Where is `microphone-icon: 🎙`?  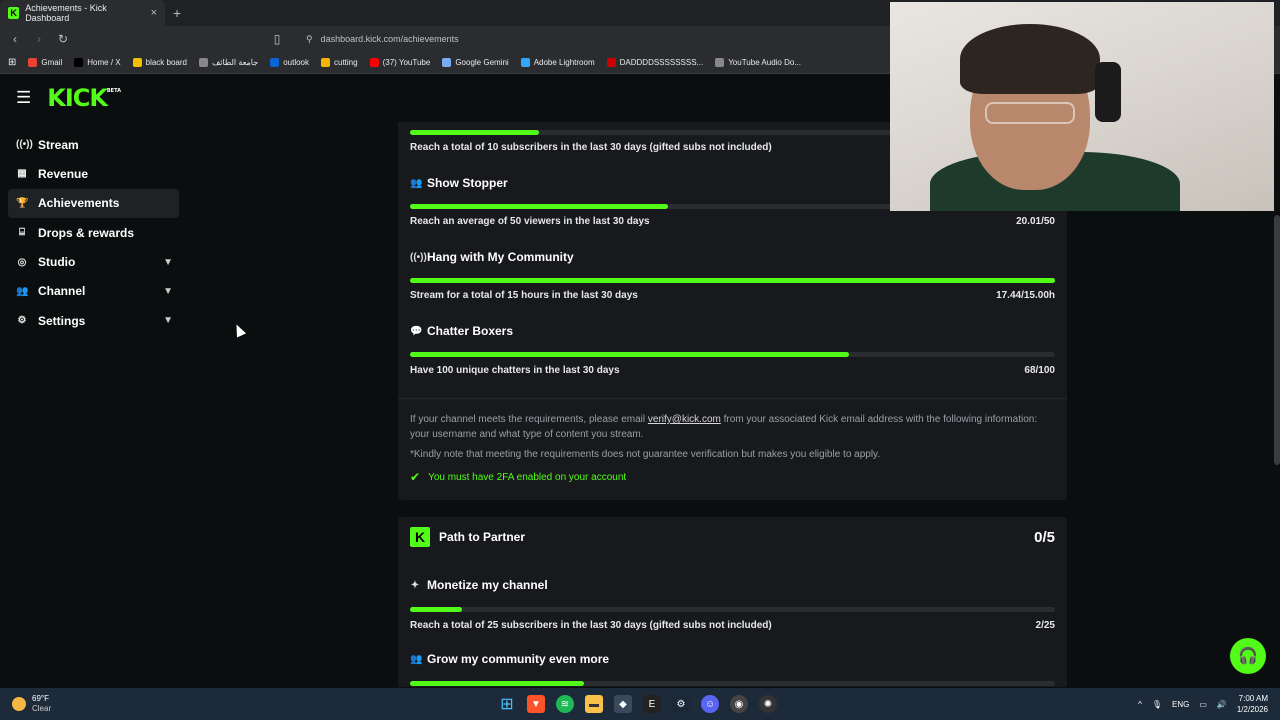
microphone-icon: 🎙 is located at coordinates (1157, 704).